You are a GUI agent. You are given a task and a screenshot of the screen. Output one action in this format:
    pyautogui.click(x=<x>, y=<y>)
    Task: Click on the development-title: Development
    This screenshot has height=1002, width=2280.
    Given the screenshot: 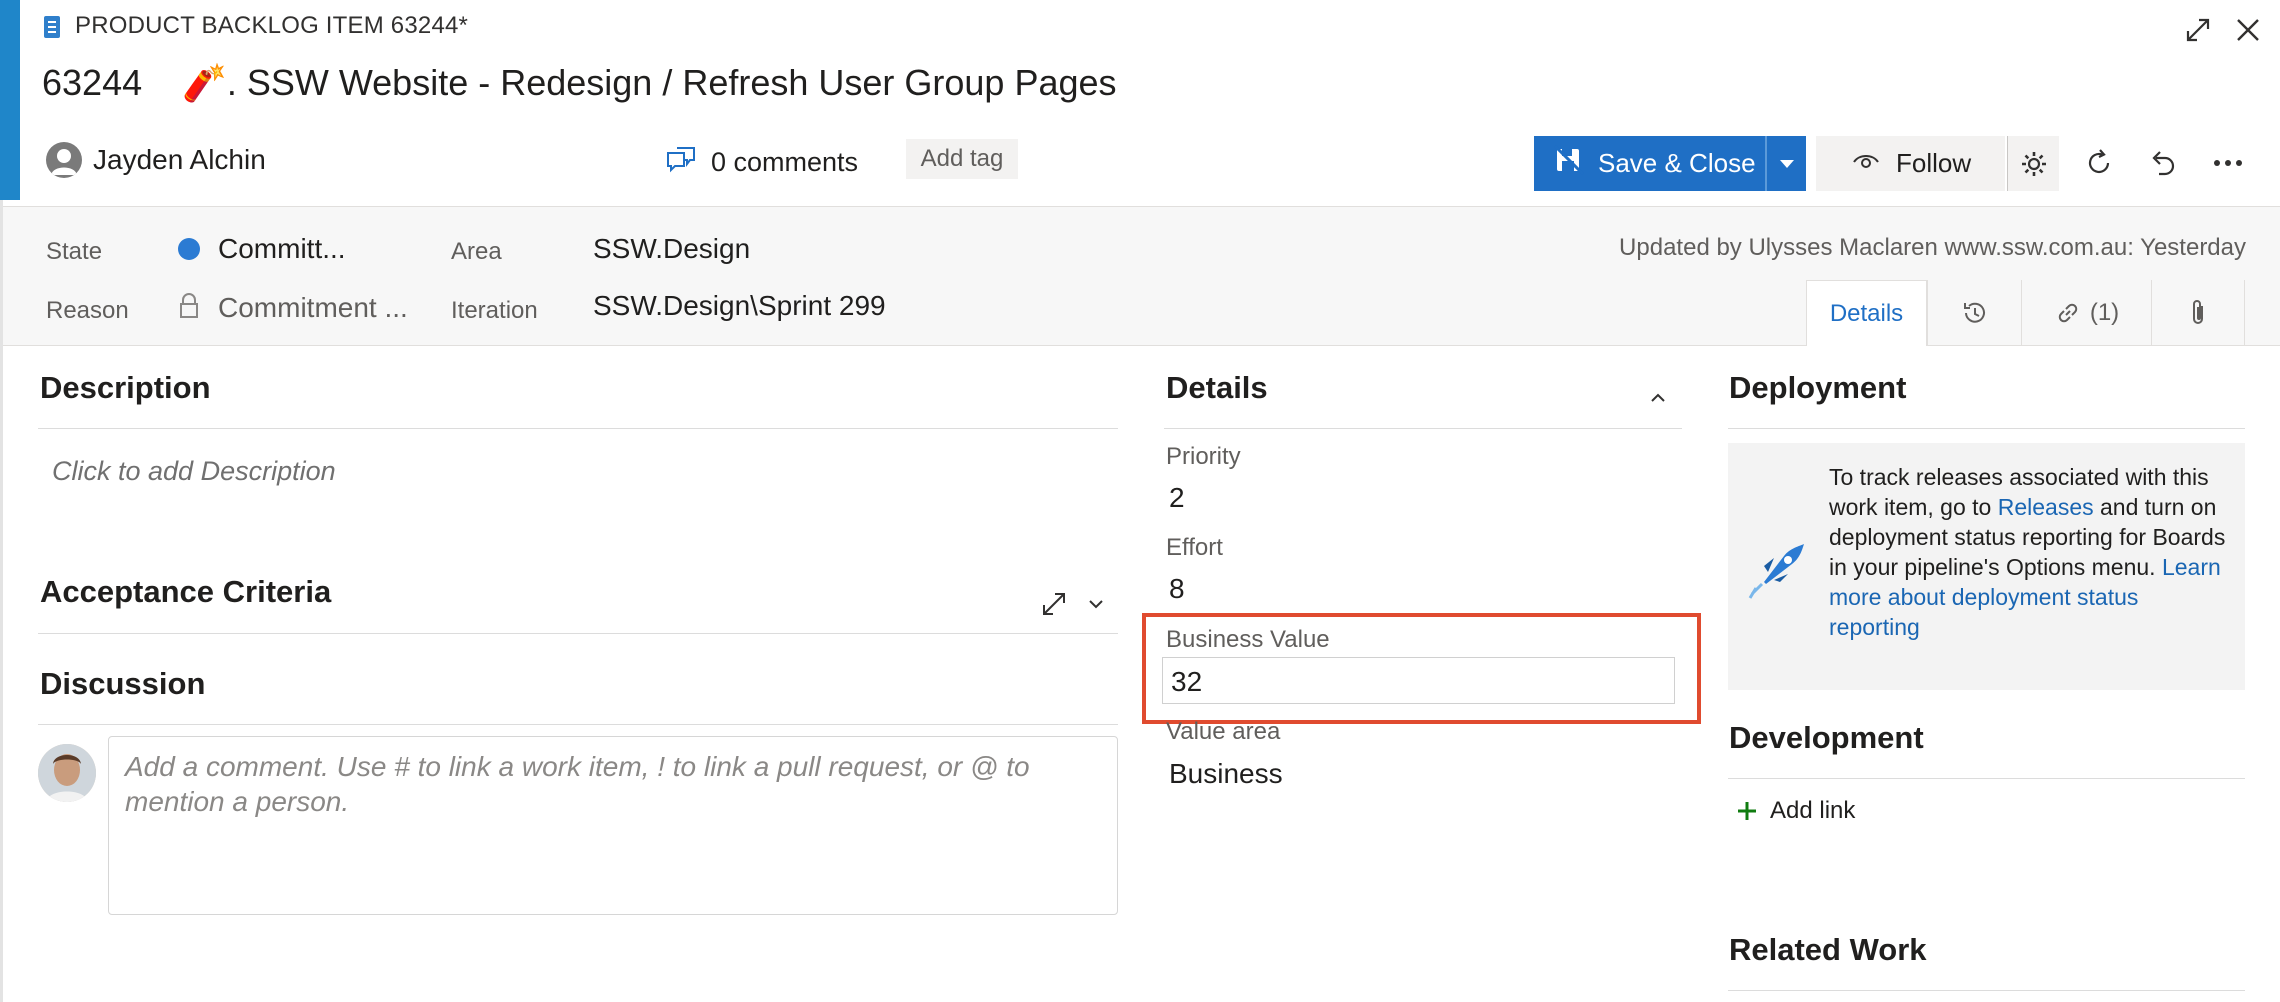 What is the action you would take?
    pyautogui.click(x=1826, y=737)
    